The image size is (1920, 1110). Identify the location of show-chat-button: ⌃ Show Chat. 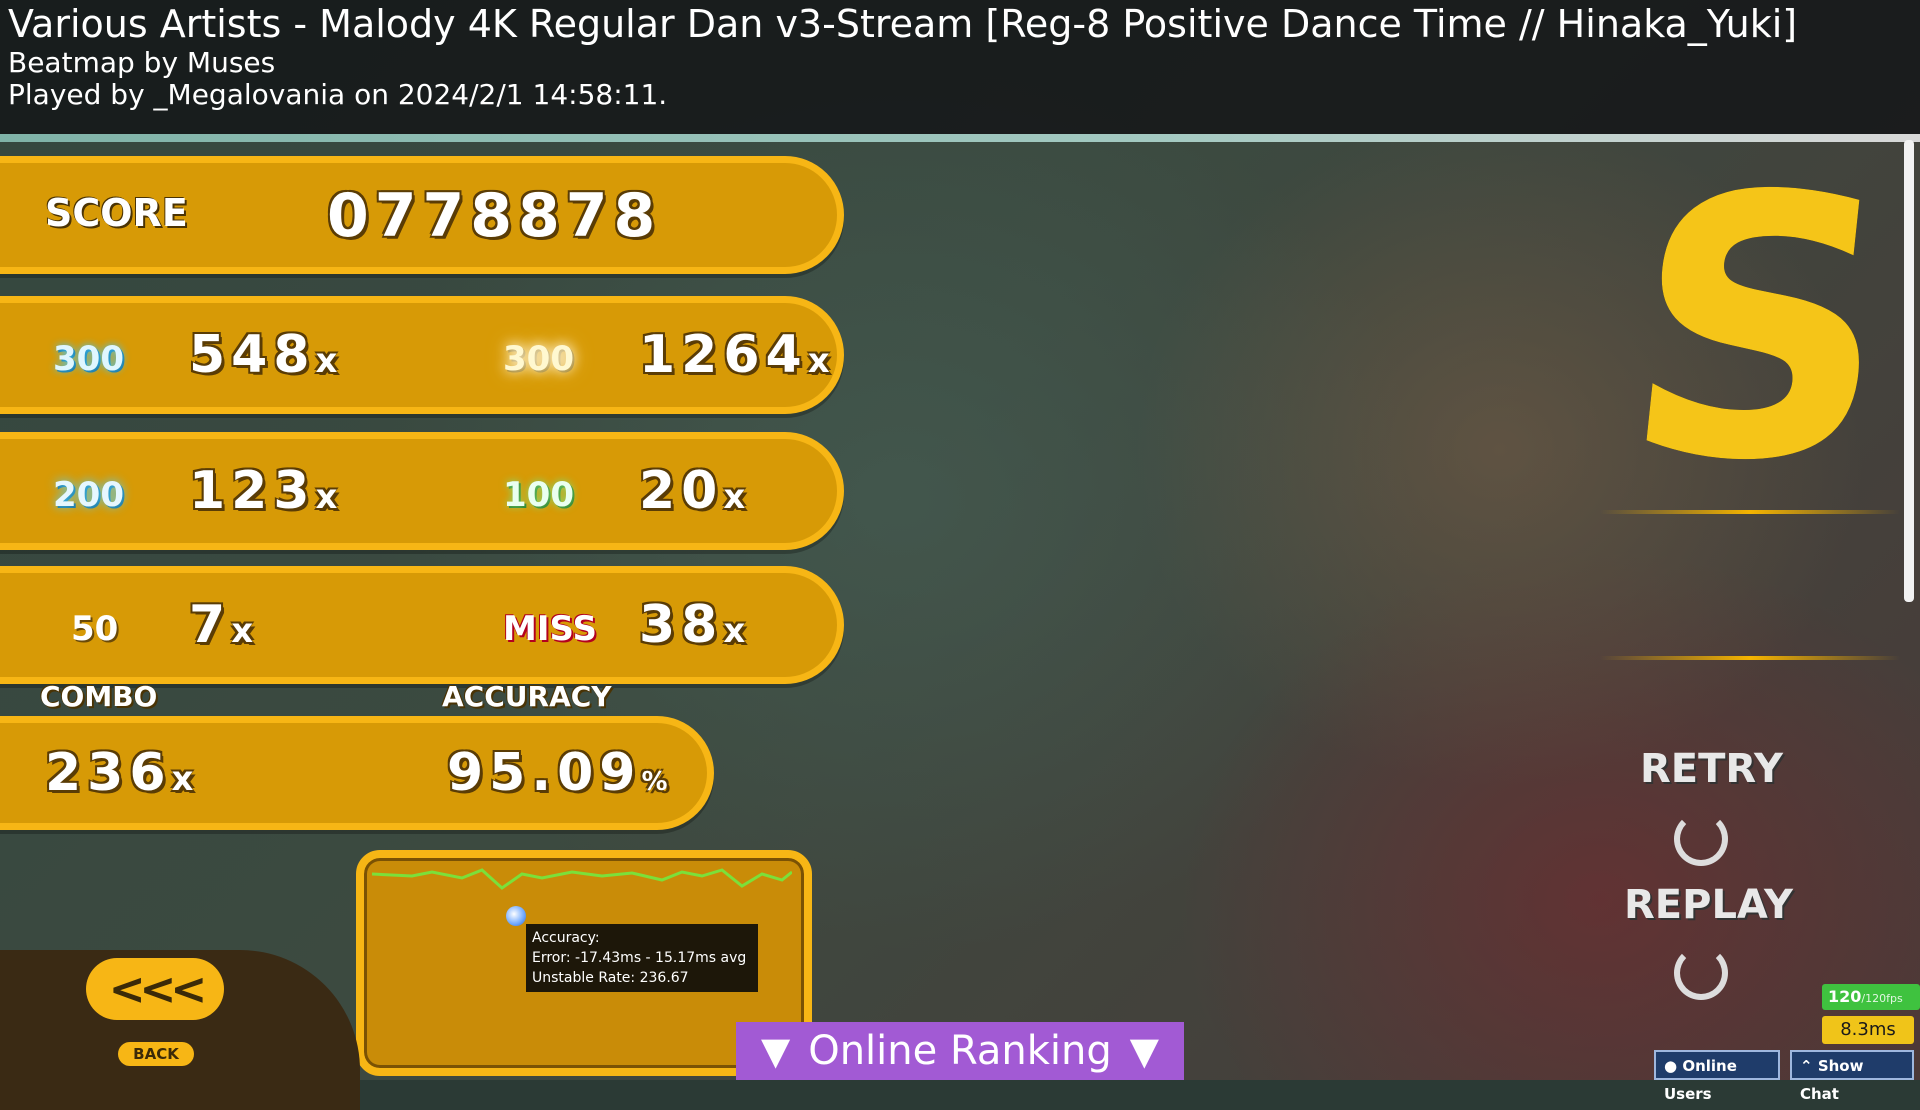
(1852, 1076).